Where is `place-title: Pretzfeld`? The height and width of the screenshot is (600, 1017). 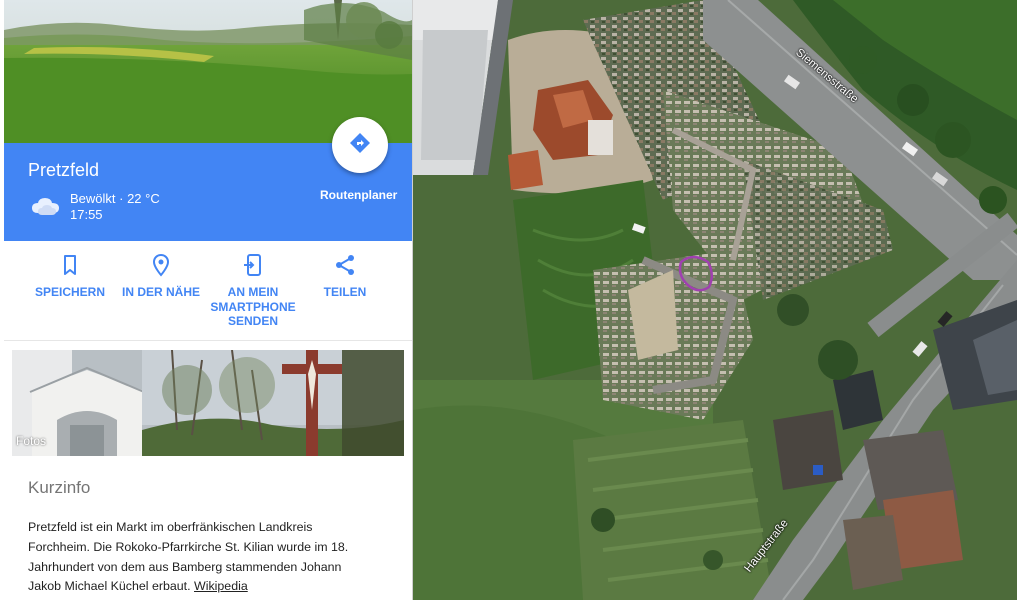
place-title: Pretzfeld is located at coordinates (64, 170).